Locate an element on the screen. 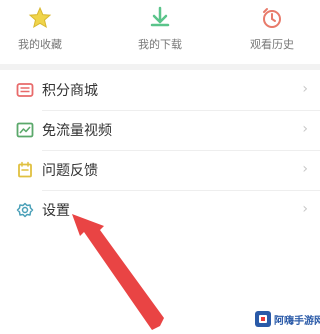  favorites-shortcut: 我的收藏 is located at coordinates (40, 31).